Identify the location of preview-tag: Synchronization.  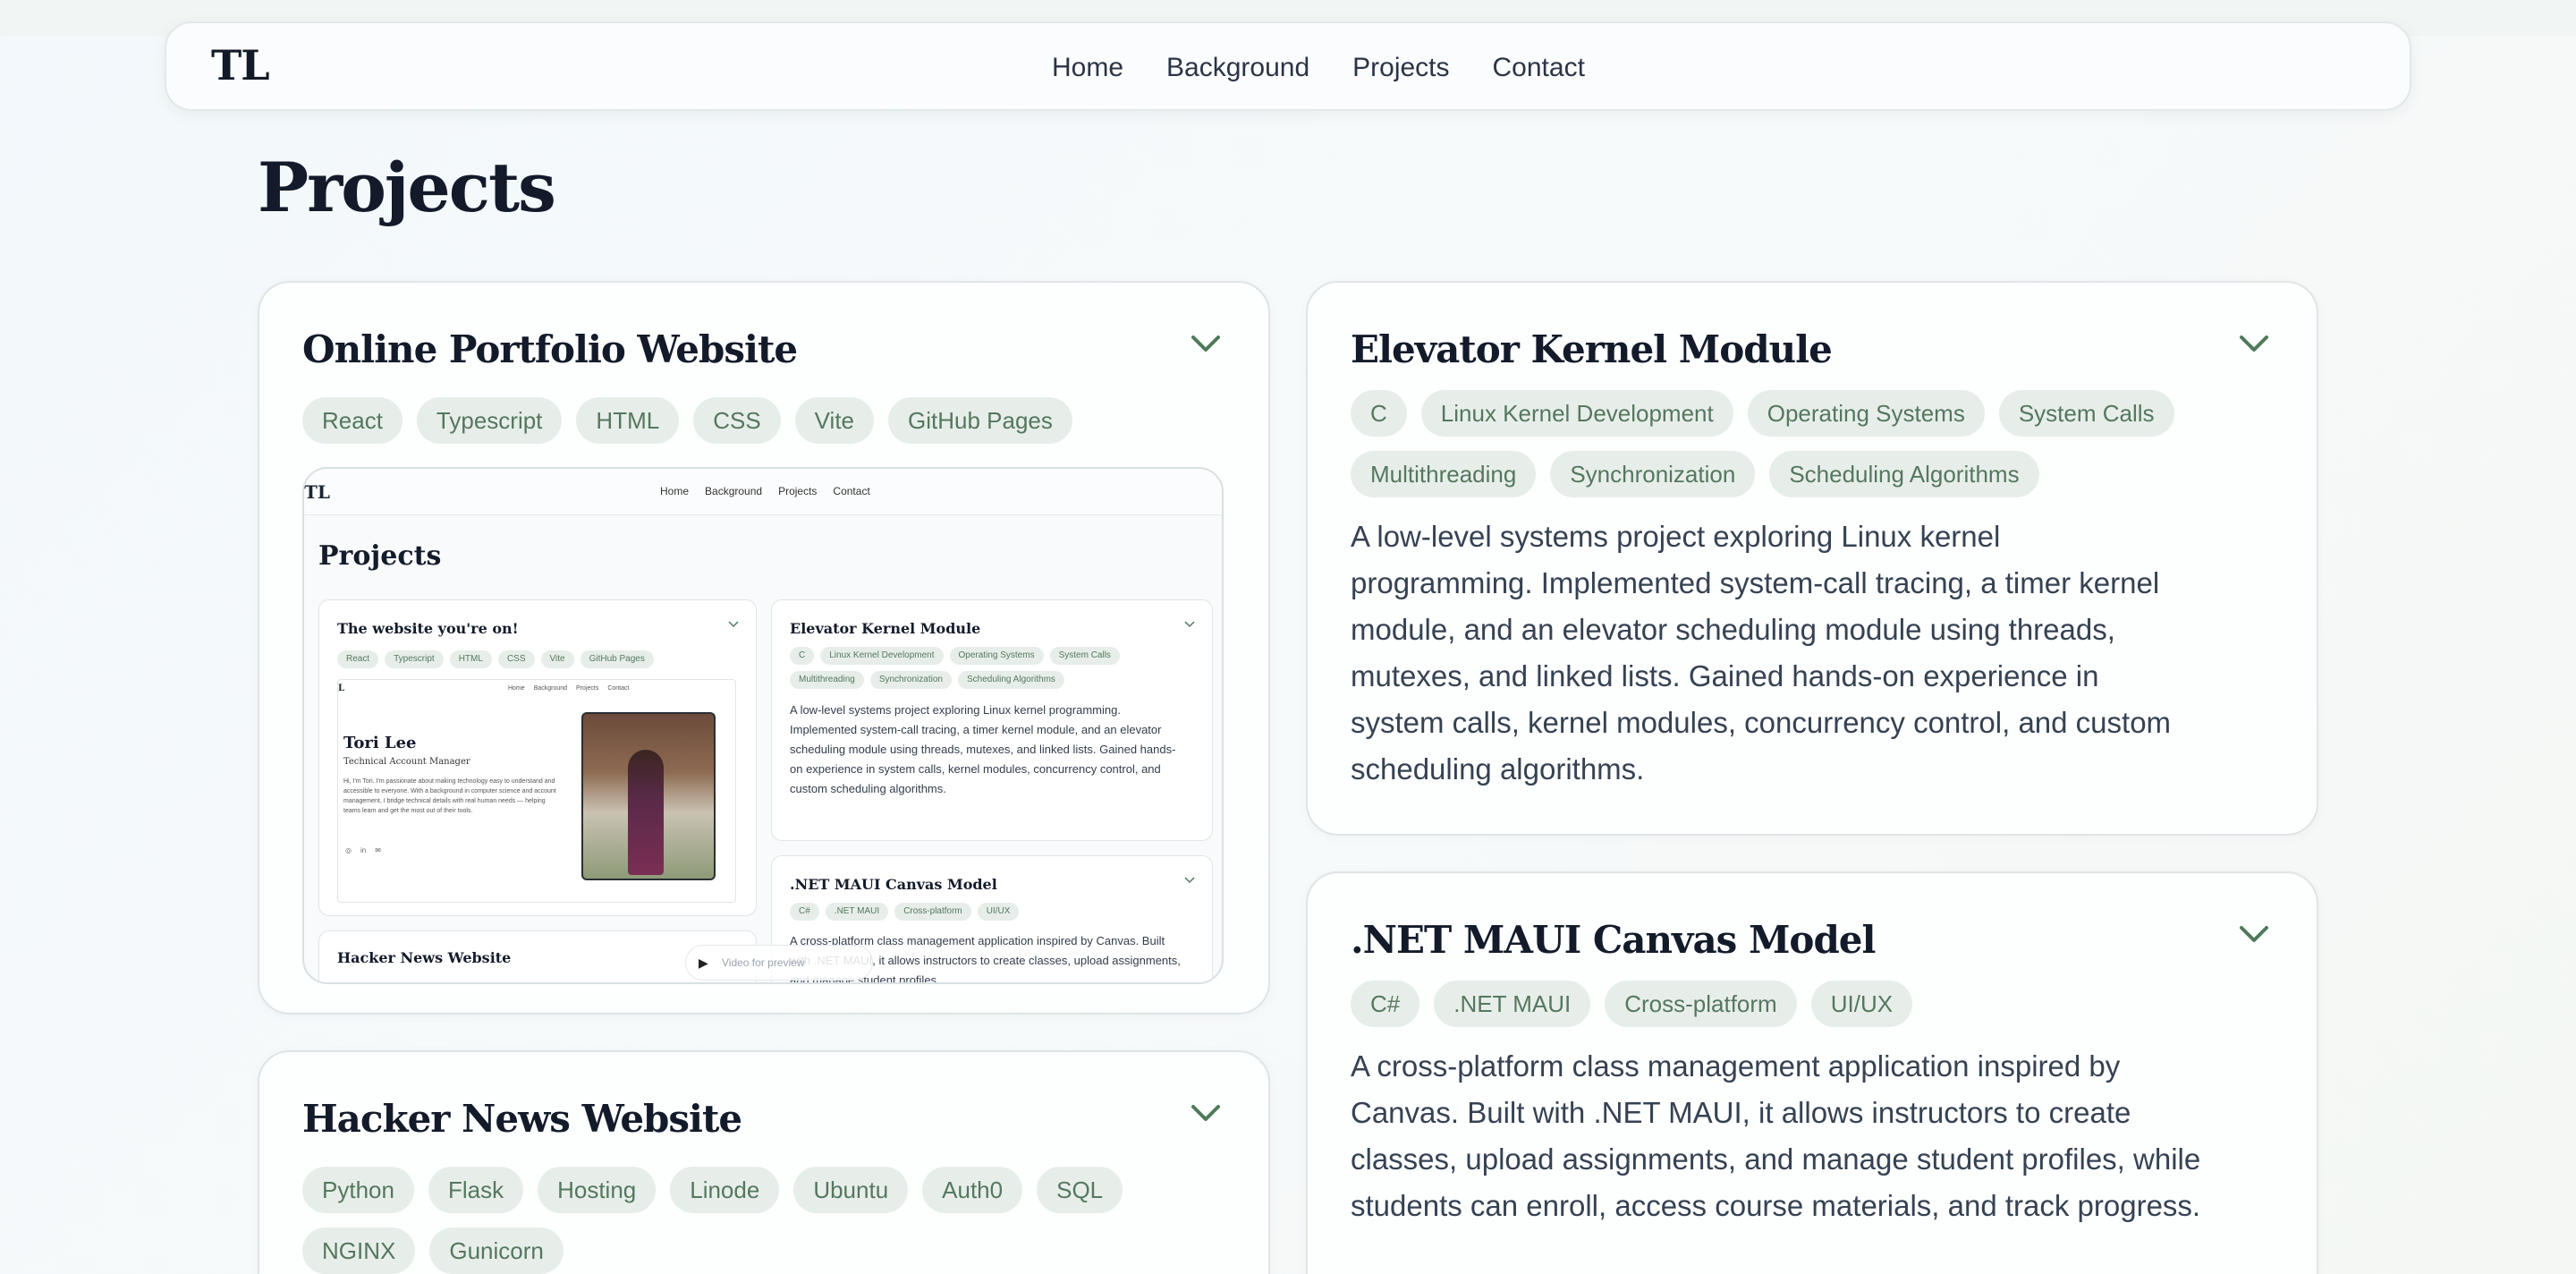
(910, 680).